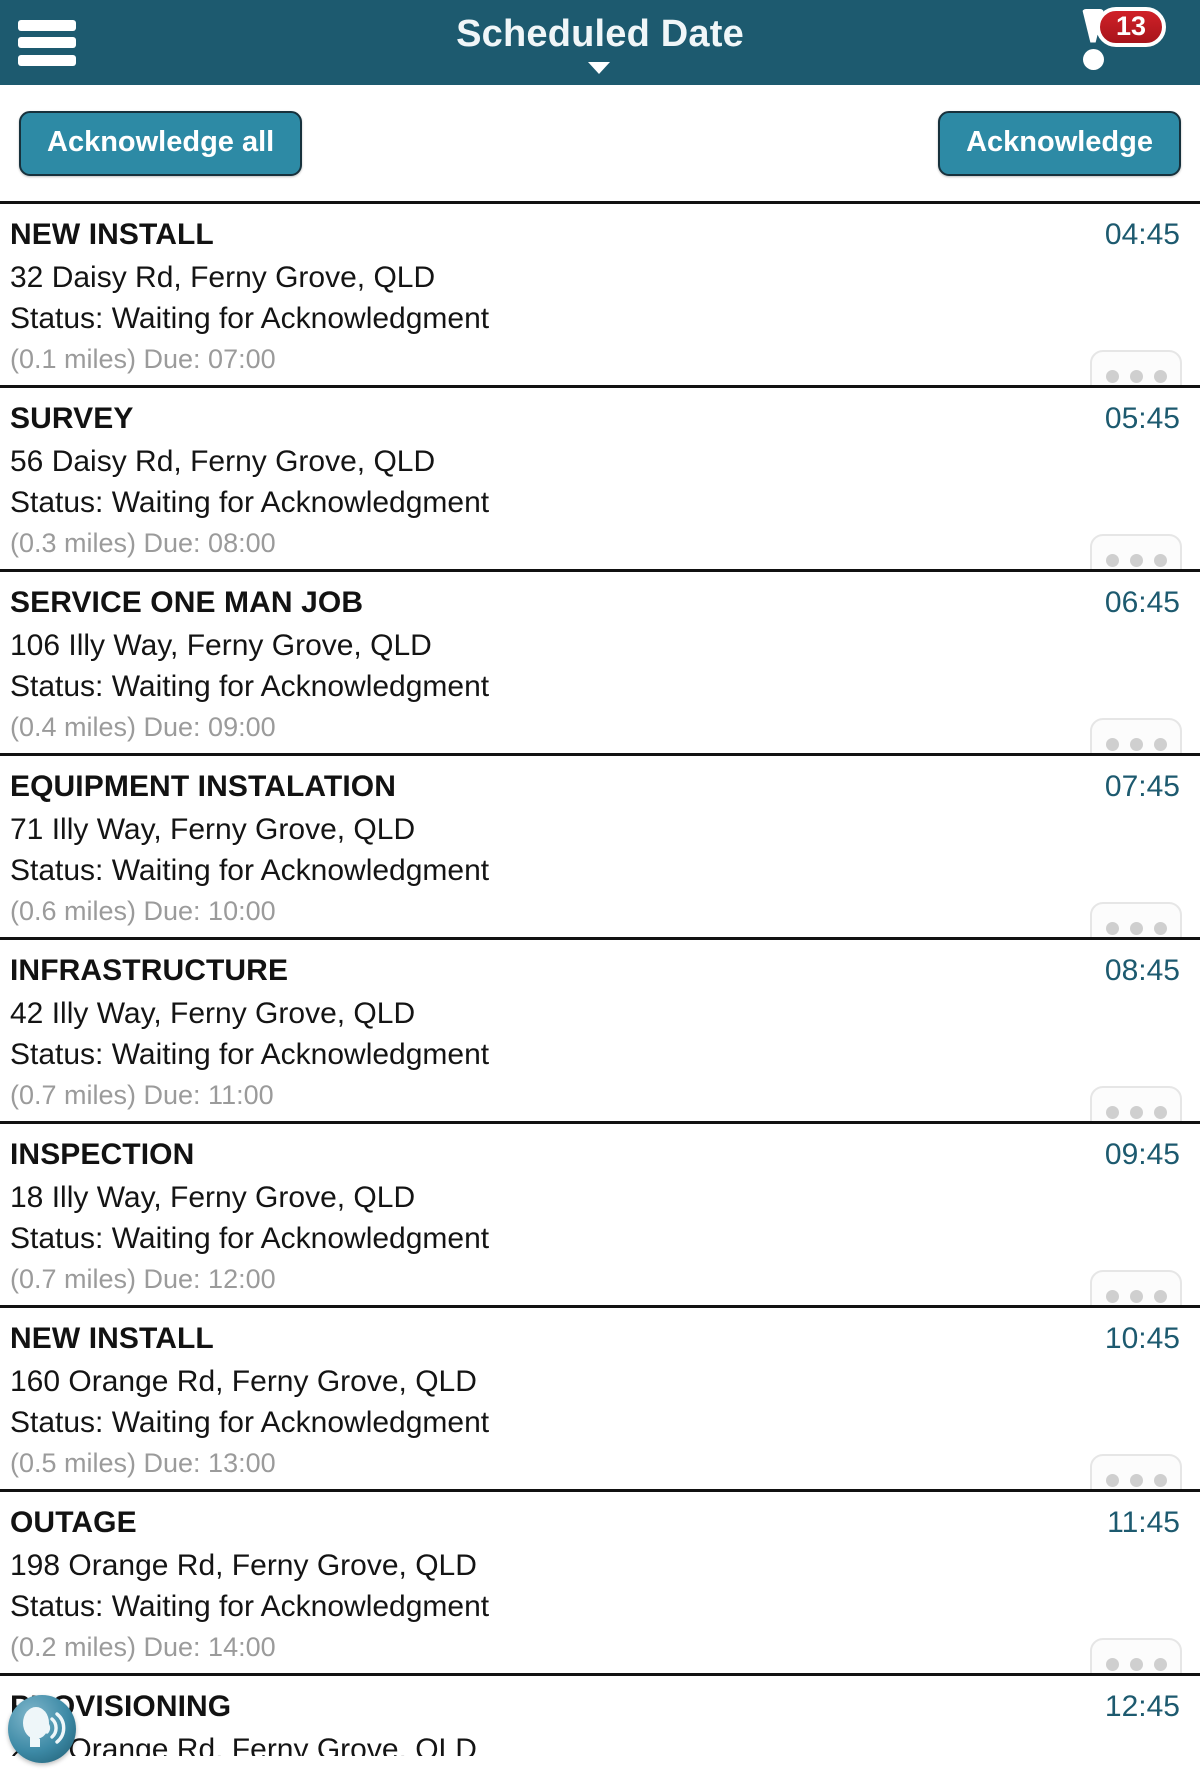 Image resolution: width=1200 pixels, height=1773 pixels. What do you see at coordinates (42, 1729) in the screenshot?
I see `voice-assistant-icon` at bounding box center [42, 1729].